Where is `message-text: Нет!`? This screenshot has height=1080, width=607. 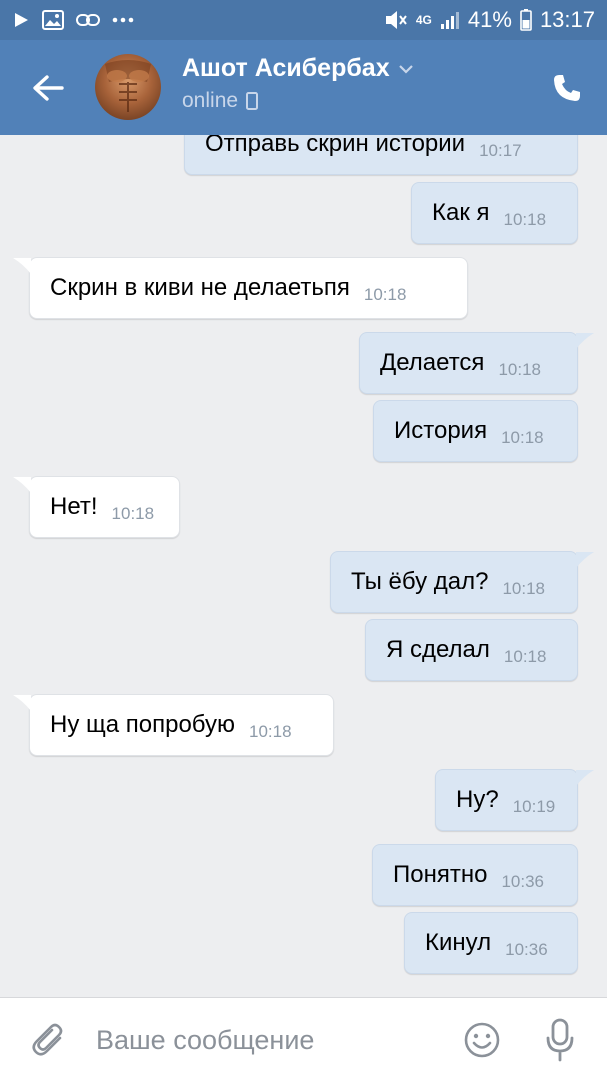 message-text: Нет! is located at coordinates (74, 506).